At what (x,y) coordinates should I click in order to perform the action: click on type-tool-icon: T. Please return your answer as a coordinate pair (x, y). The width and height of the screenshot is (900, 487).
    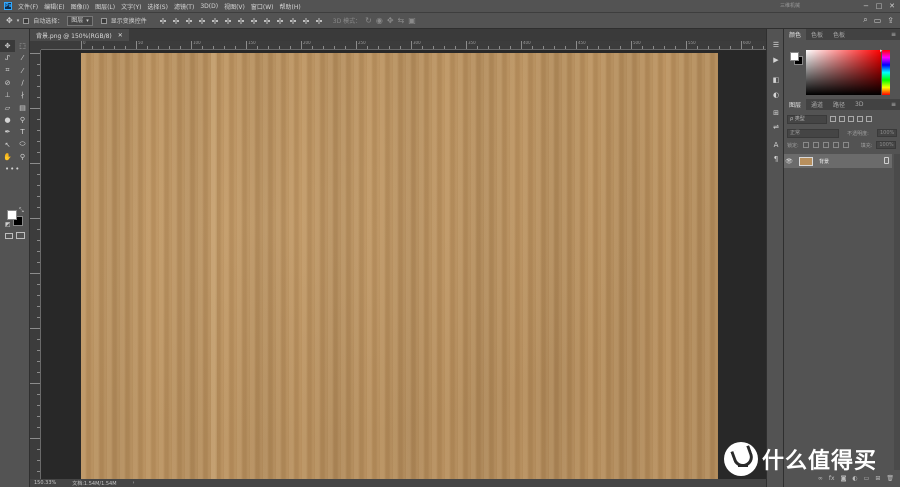
    Looking at the image, I should click on (22, 132).